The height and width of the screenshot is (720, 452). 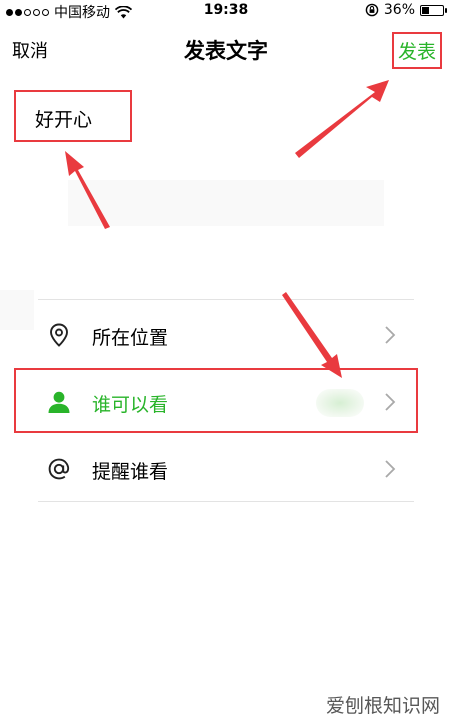 What do you see at coordinates (372, 10) in the screenshot?
I see `orientation-lock-icon` at bounding box center [372, 10].